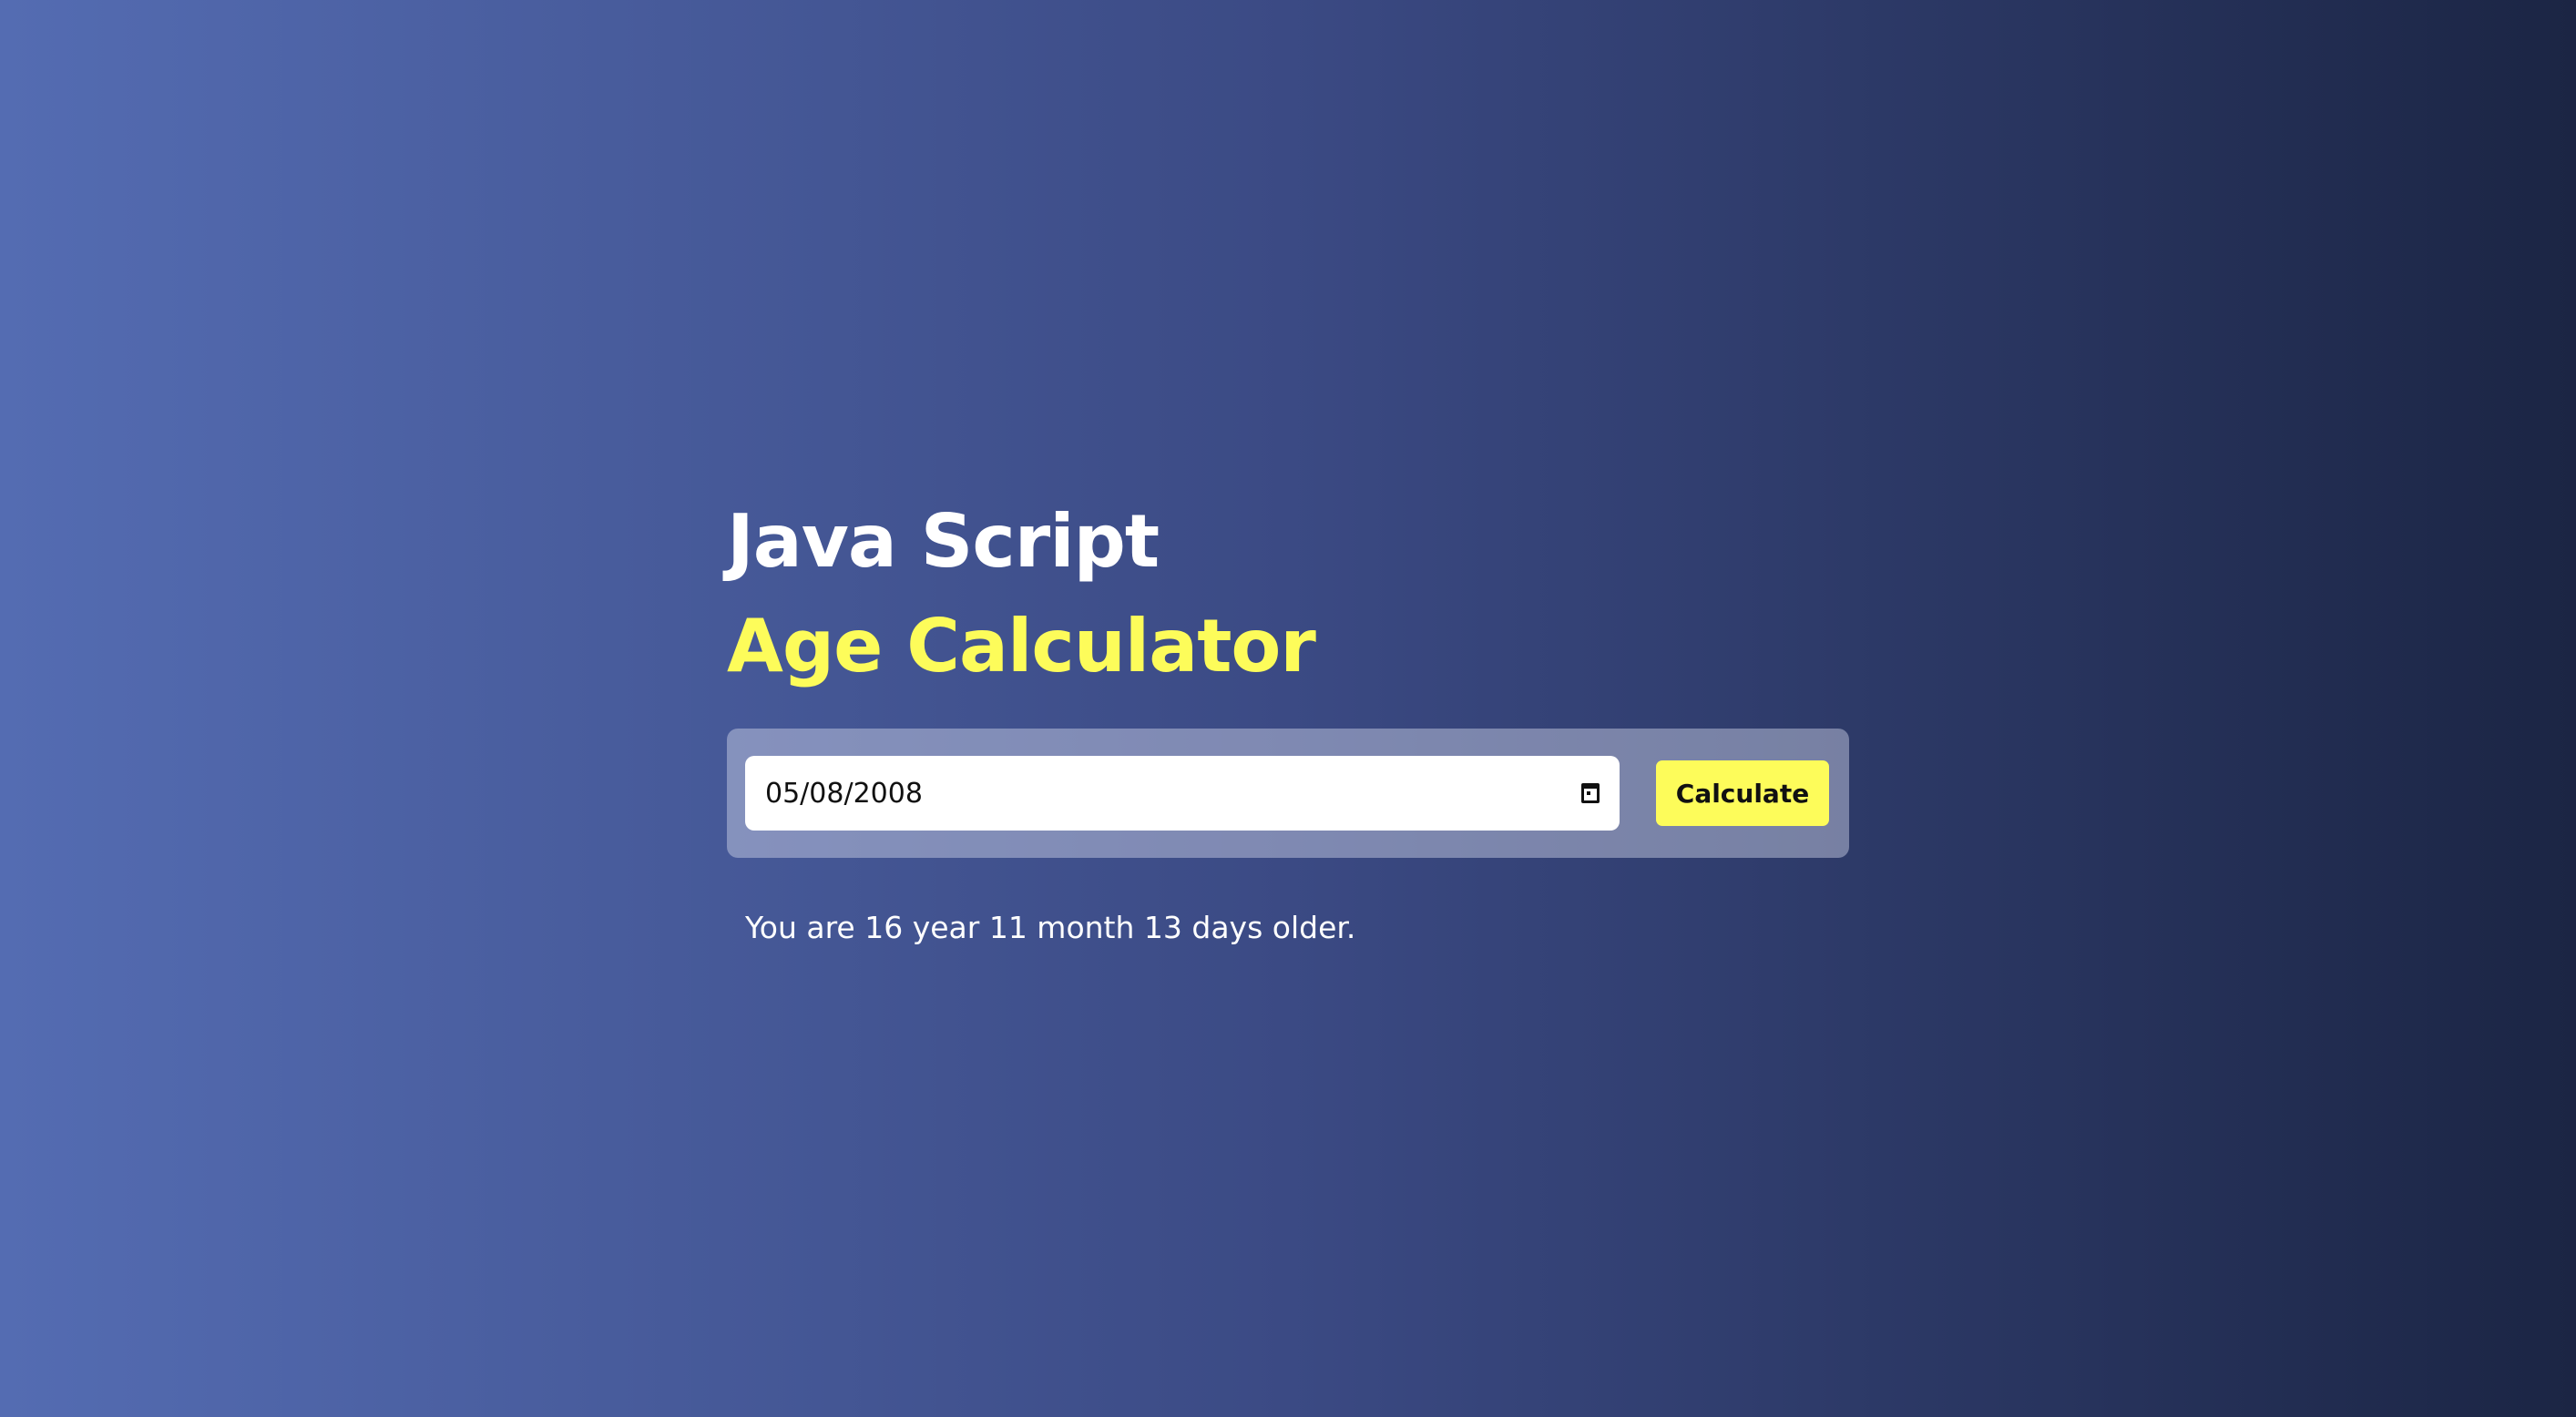 This screenshot has width=2576, height=1417. I want to click on page-title: Java Script, so click(943, 541).